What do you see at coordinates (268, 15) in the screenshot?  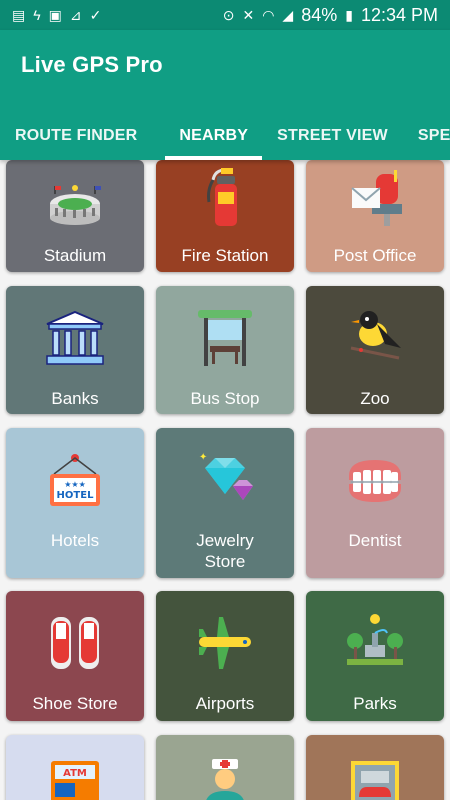 I see `wifi-icon: ◠` at bounding box center [268, 15].